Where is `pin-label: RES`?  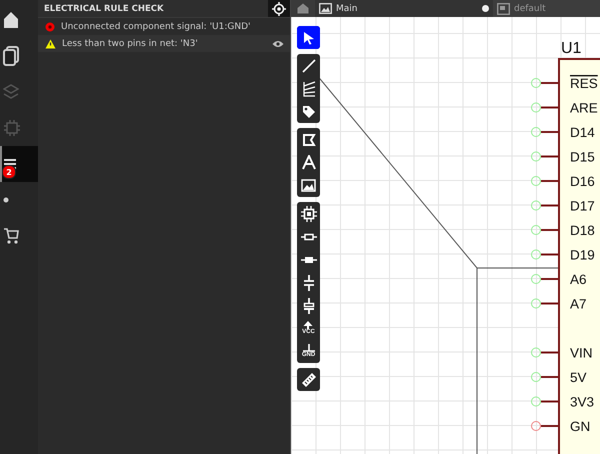 pin-label: RES is located at coordinates (584, 83).